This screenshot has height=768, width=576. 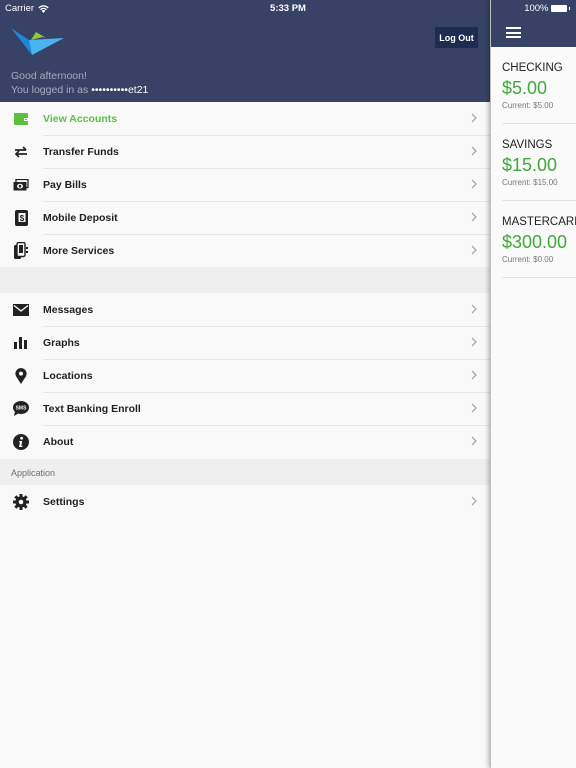 I want to click on bar-chart-icon, so click(x=21, y=342).